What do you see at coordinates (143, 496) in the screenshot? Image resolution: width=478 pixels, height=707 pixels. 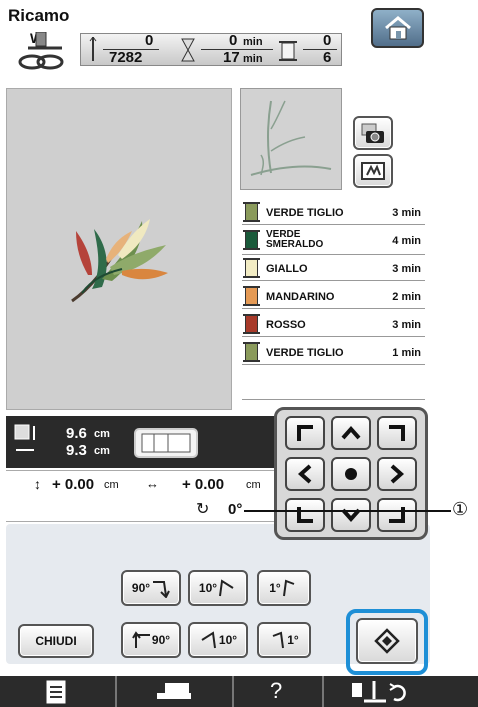 I see `offset-info-panel: ↕ + 0.00 cm ↔ + 0.00 cm ↻ 0°` at bounding box center [143, 496].